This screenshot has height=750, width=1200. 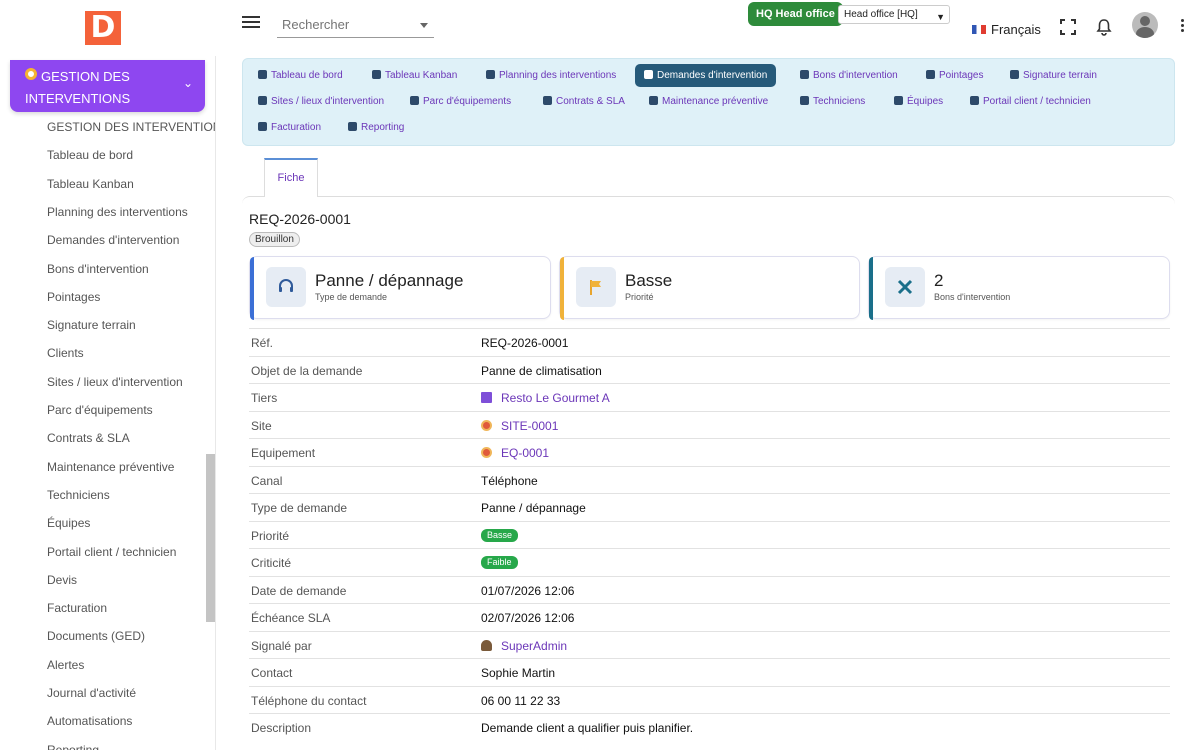 What do you see at coordinates (709, 616) in the screenshot?
I see `detail-row: Échéance SLA 02/07/2026 12:06` at bounding box center [709, 616].